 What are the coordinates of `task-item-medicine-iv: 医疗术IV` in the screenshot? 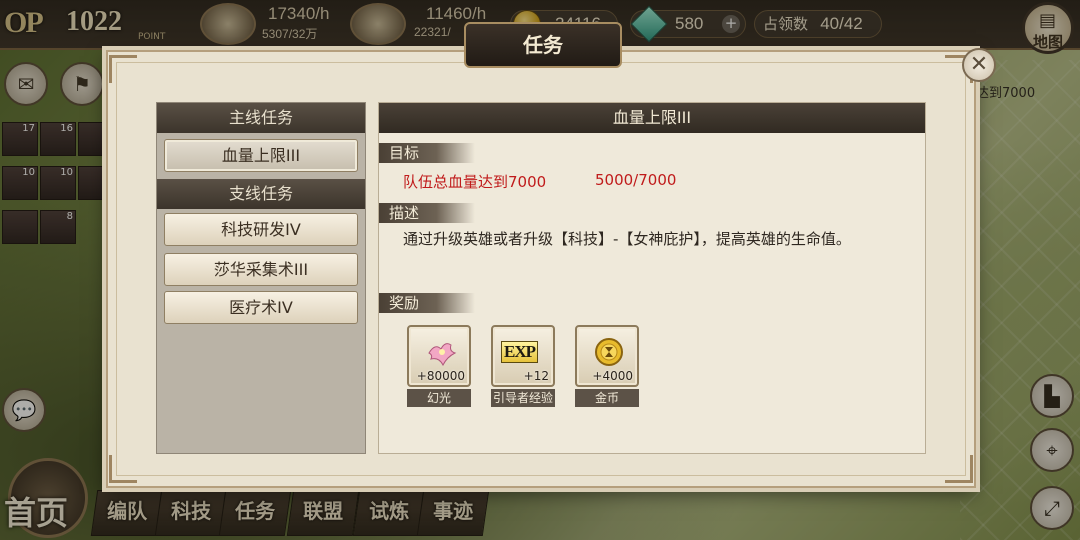 It's located at (261, 307).